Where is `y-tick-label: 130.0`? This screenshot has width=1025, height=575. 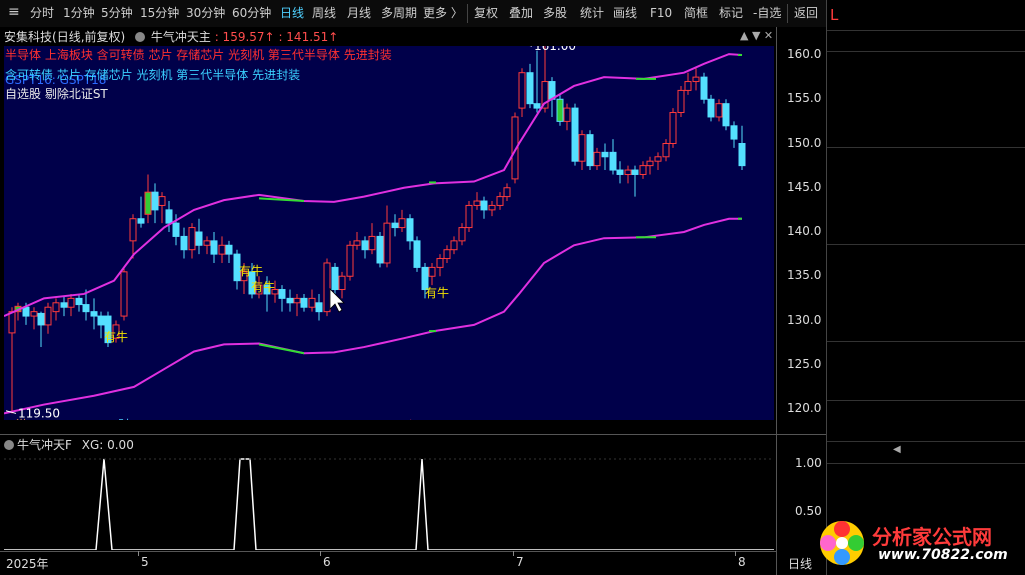
y-tick-label: 130.0 is located at coordinates (804, 319).